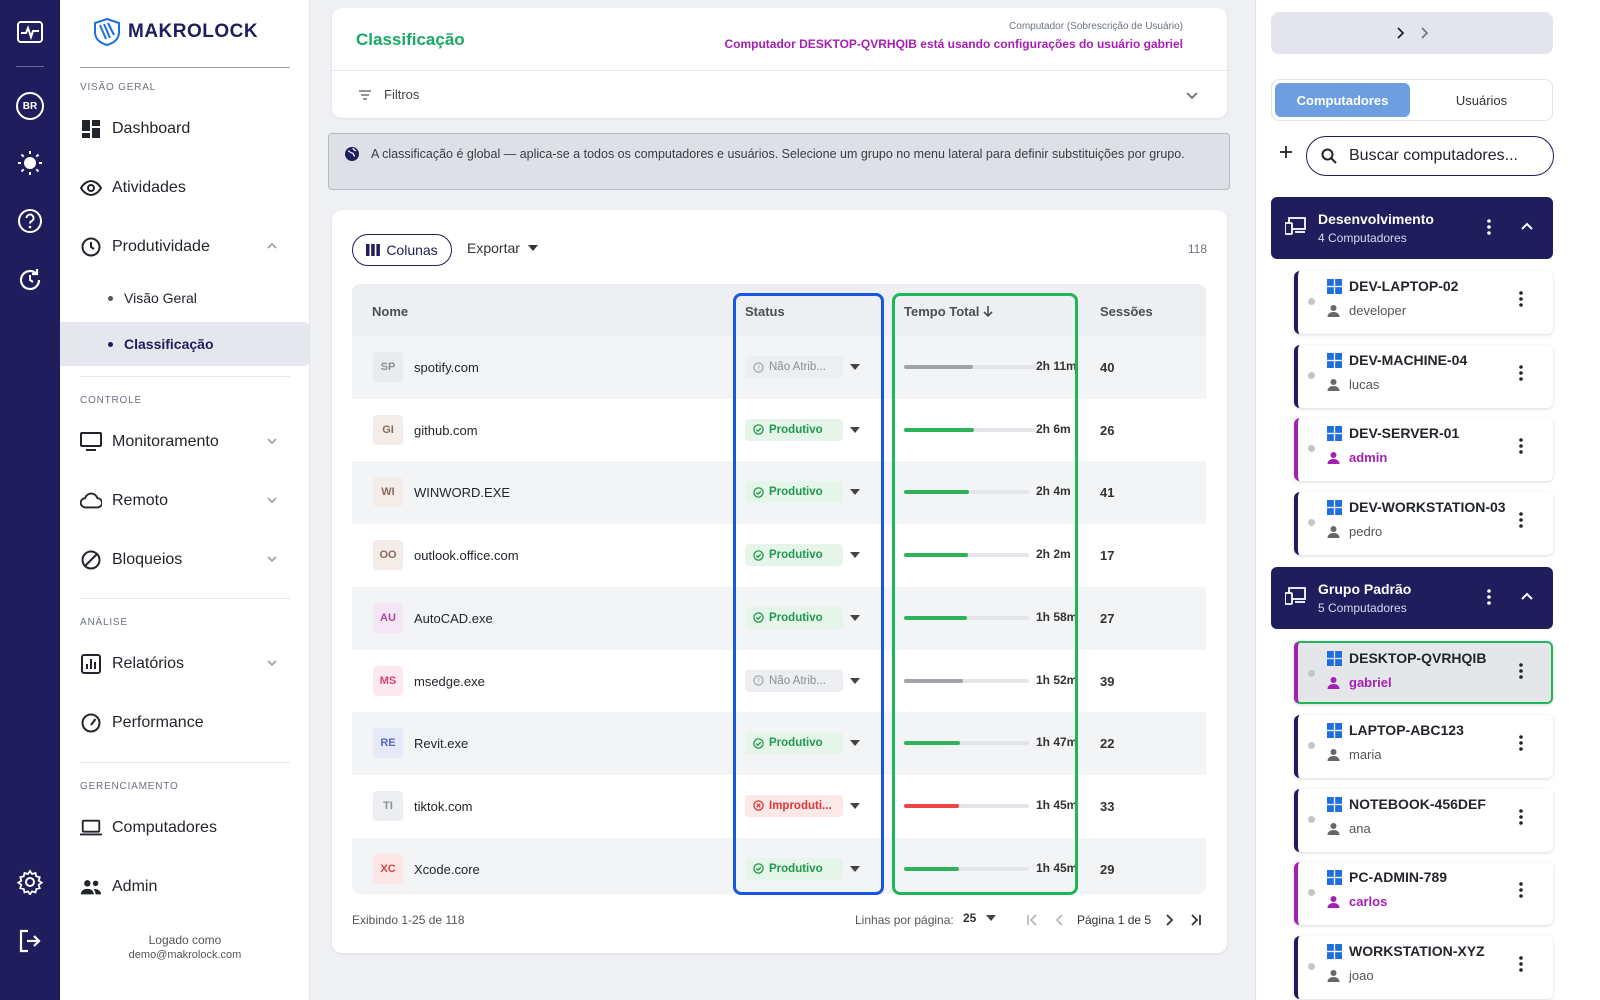  What do you see at coordinates (1427, 506) in the screenshot?
I see `computer-name: DEV-WORKSTATION-03` at bounding box center [1427, 506].